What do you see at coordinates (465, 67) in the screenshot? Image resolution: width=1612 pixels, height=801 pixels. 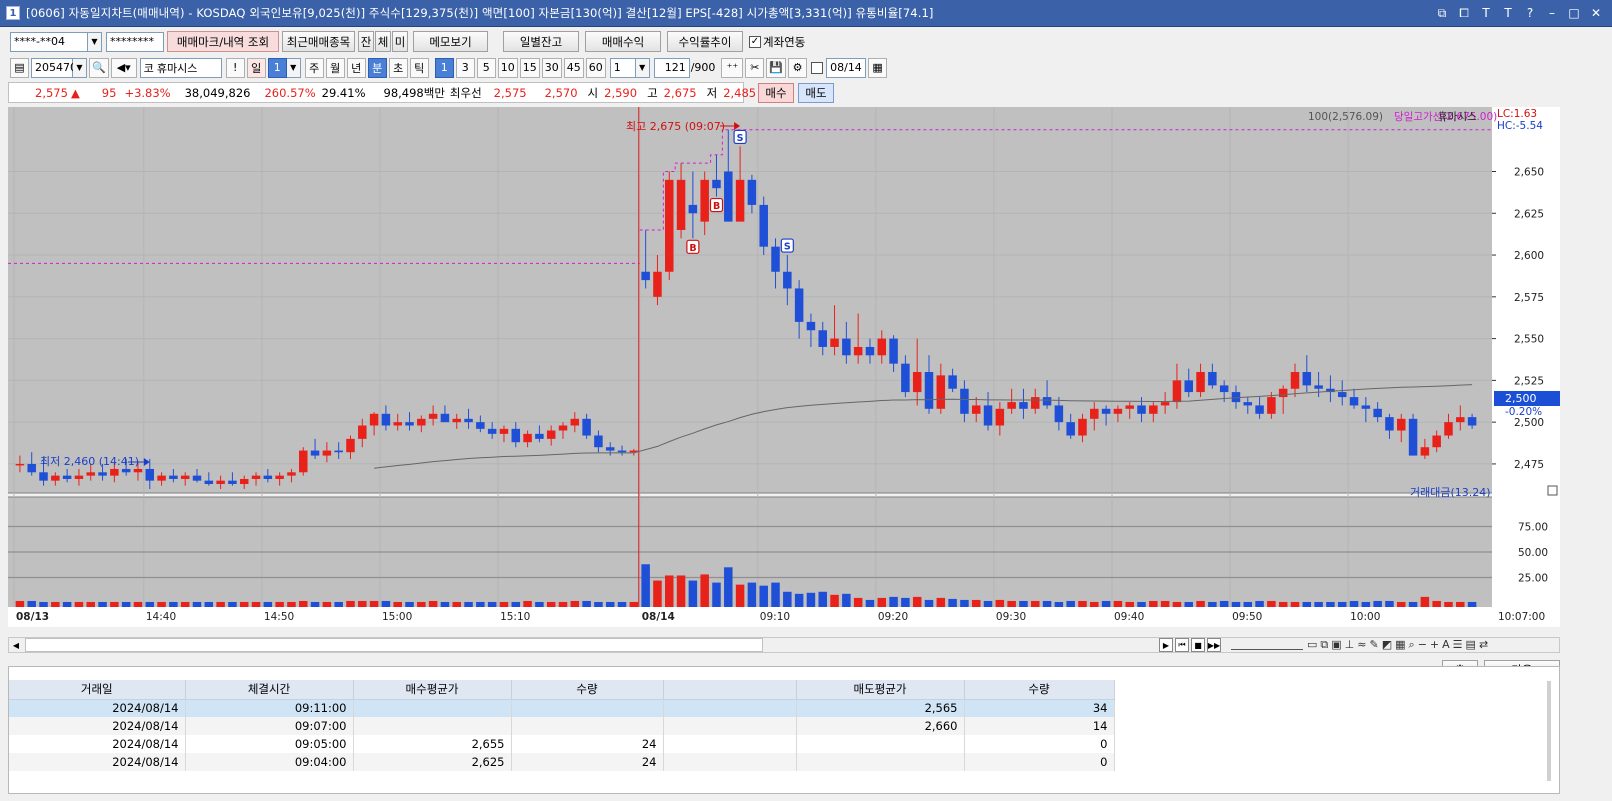 I see `interval-3: 3` at bounding box center [465, 67].